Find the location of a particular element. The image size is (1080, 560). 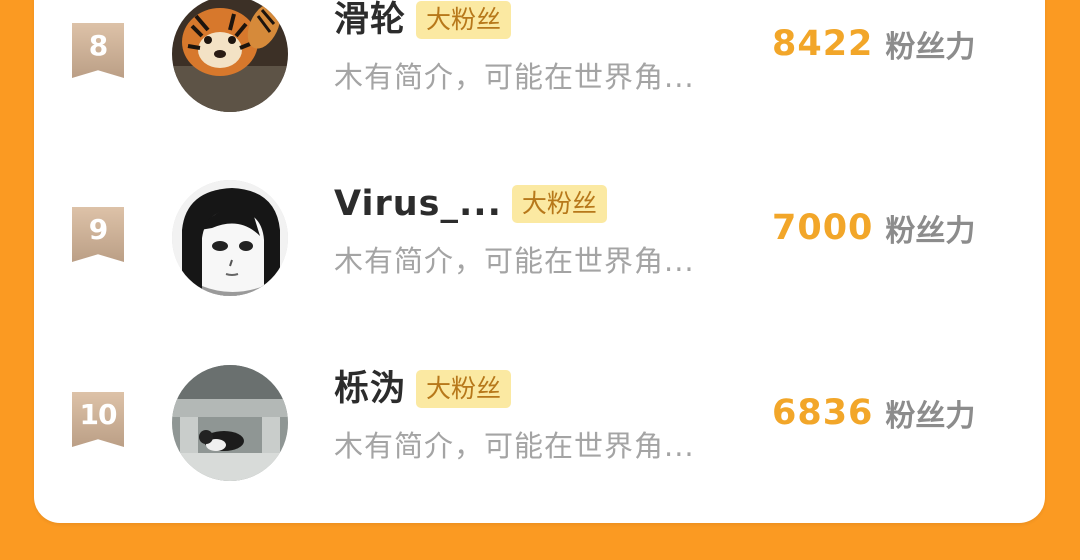

score-value: 8422 is located at coordinates (823, 44).